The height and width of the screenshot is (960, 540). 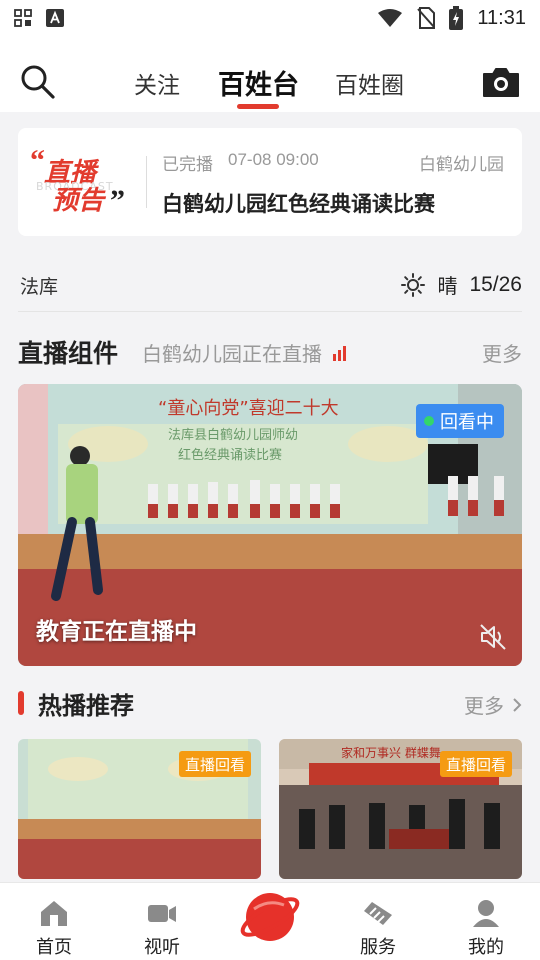 I want to click on nav-profile: 我的, so click(x=486, y=921).